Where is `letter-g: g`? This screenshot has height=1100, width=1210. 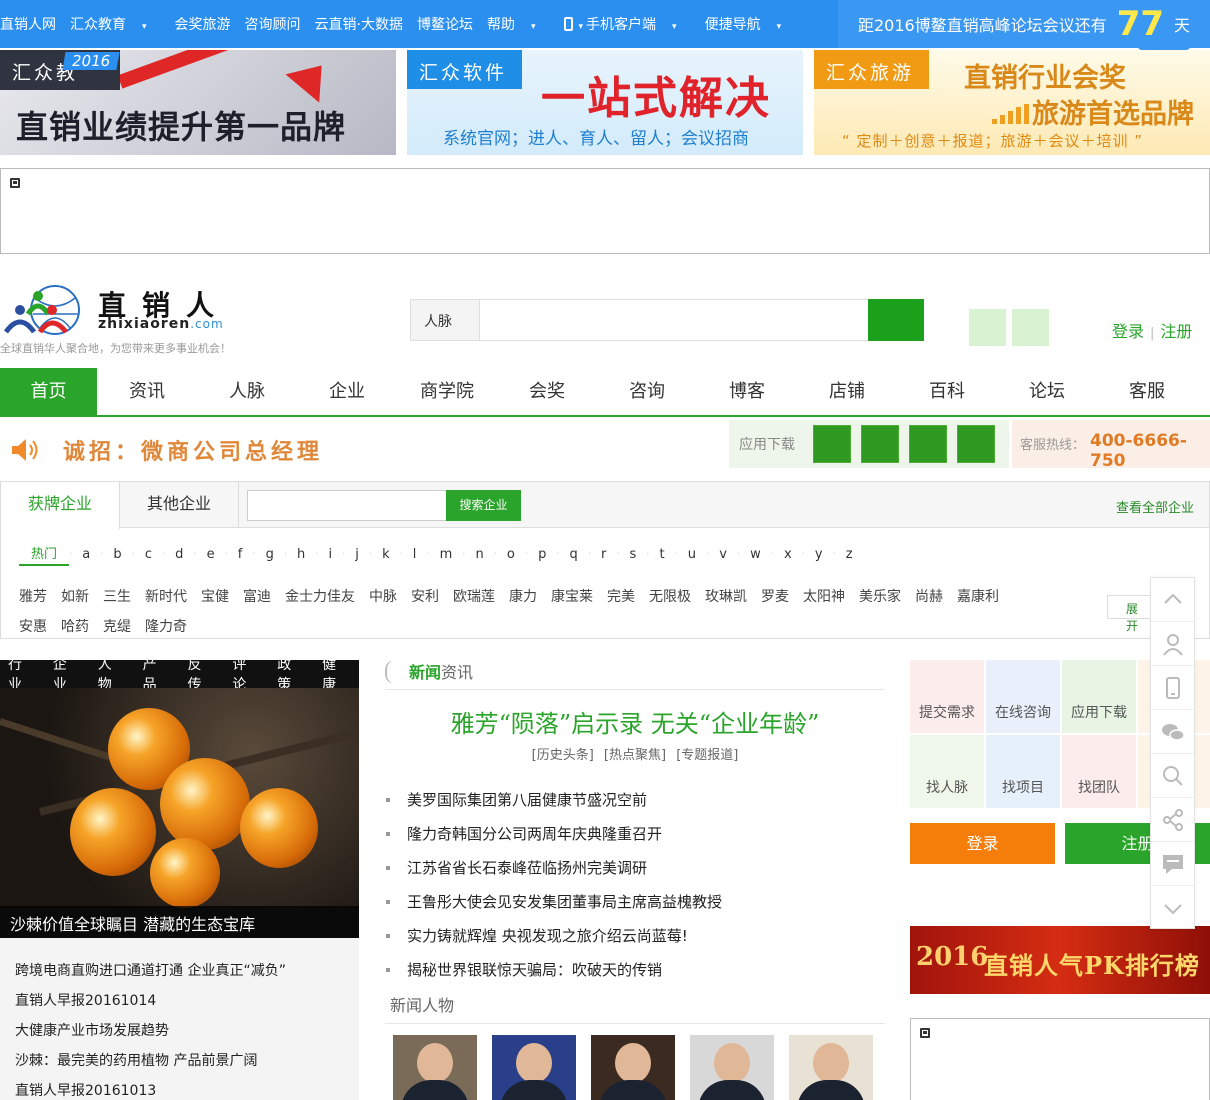 letter-g: g is located at coordinates (270, 554).